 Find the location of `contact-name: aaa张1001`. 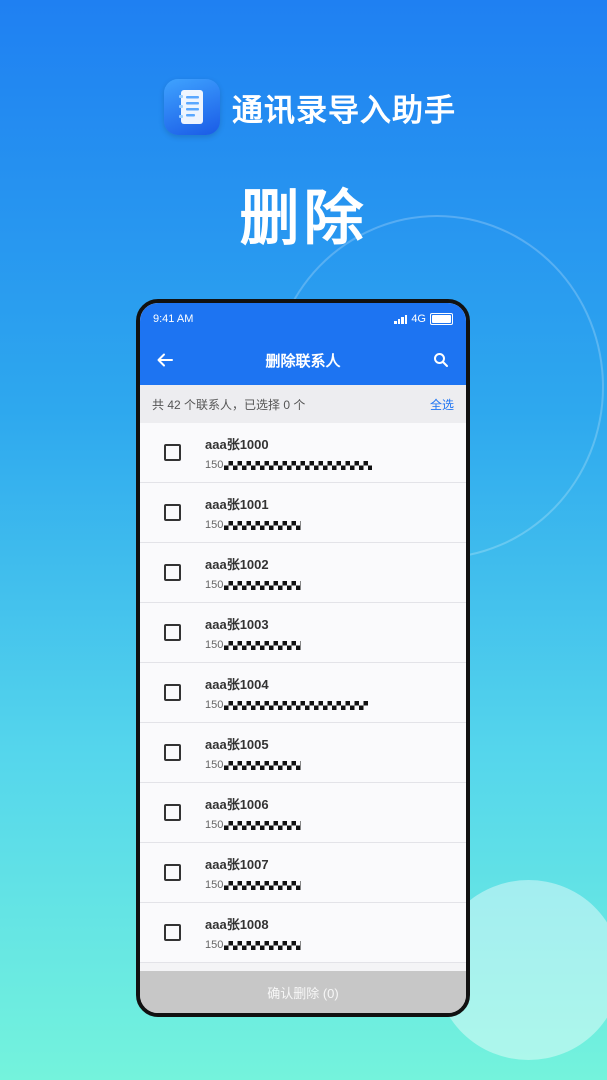

contact-name: aaa张1001 is located at coordinates (237, 504).